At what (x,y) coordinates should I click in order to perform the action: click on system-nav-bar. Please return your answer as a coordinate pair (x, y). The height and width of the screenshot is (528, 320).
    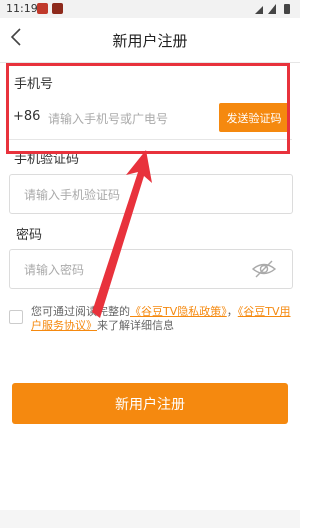
    Looking at the image, I should click on (150, 519).